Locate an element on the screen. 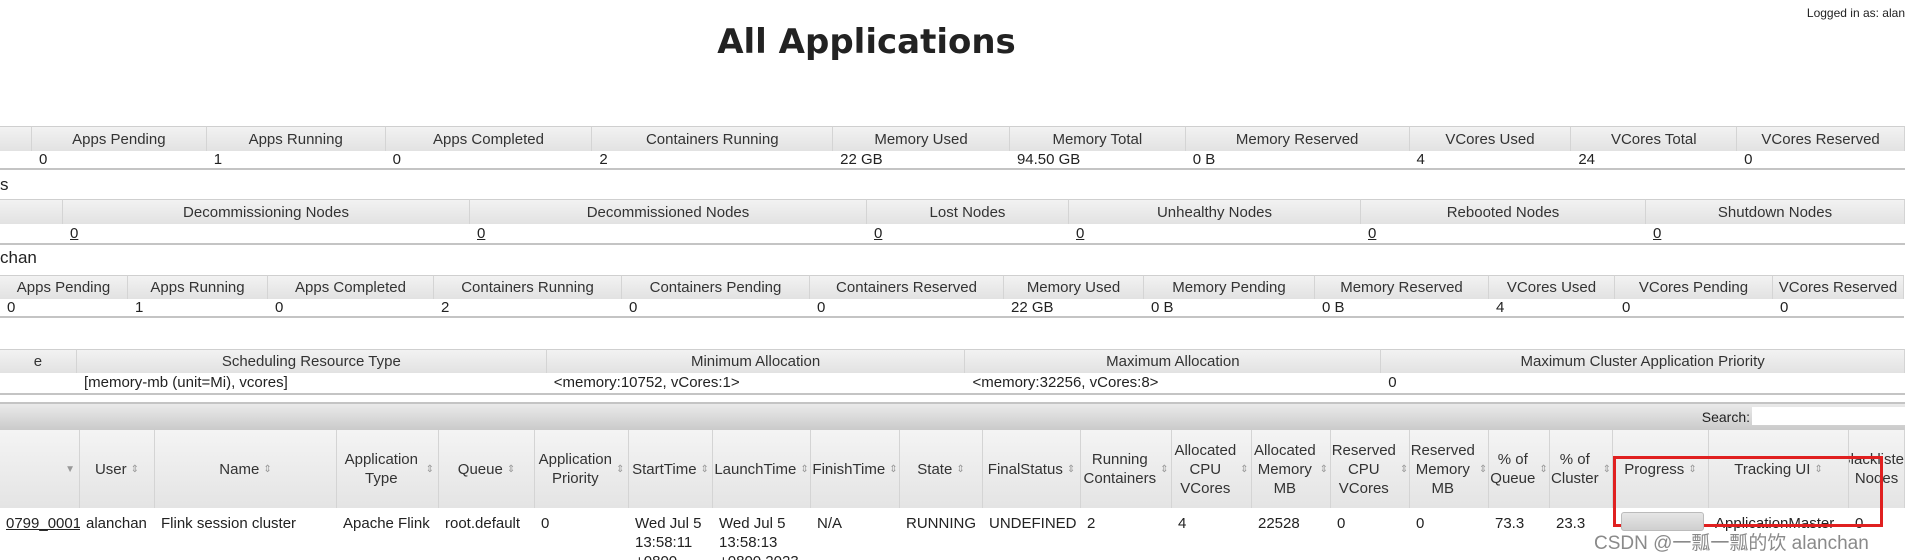  column-header-sortable: Queue ⇕ is located at coordinates (487, 469).